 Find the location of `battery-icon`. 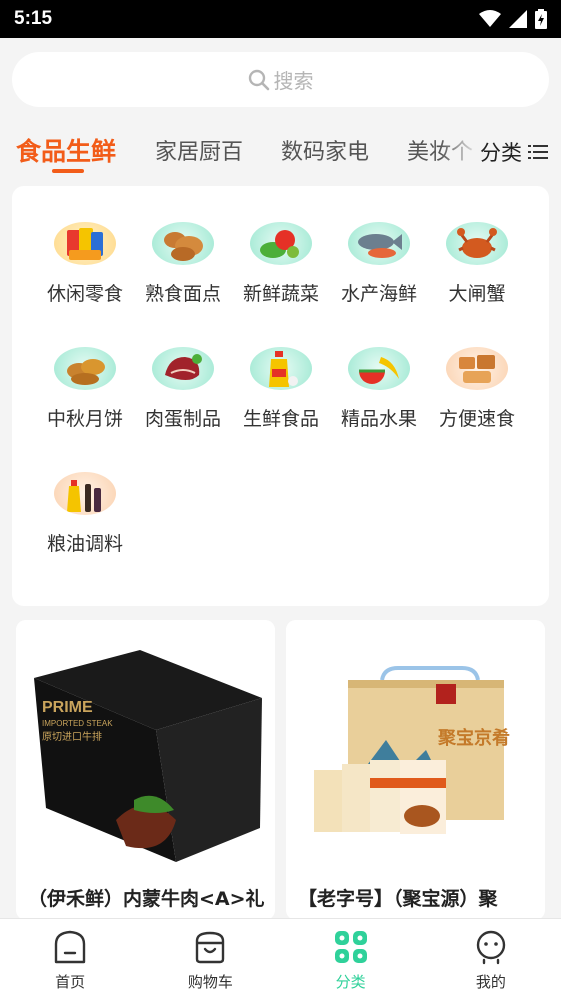

battery-icon is located at coordinates (541, 19).